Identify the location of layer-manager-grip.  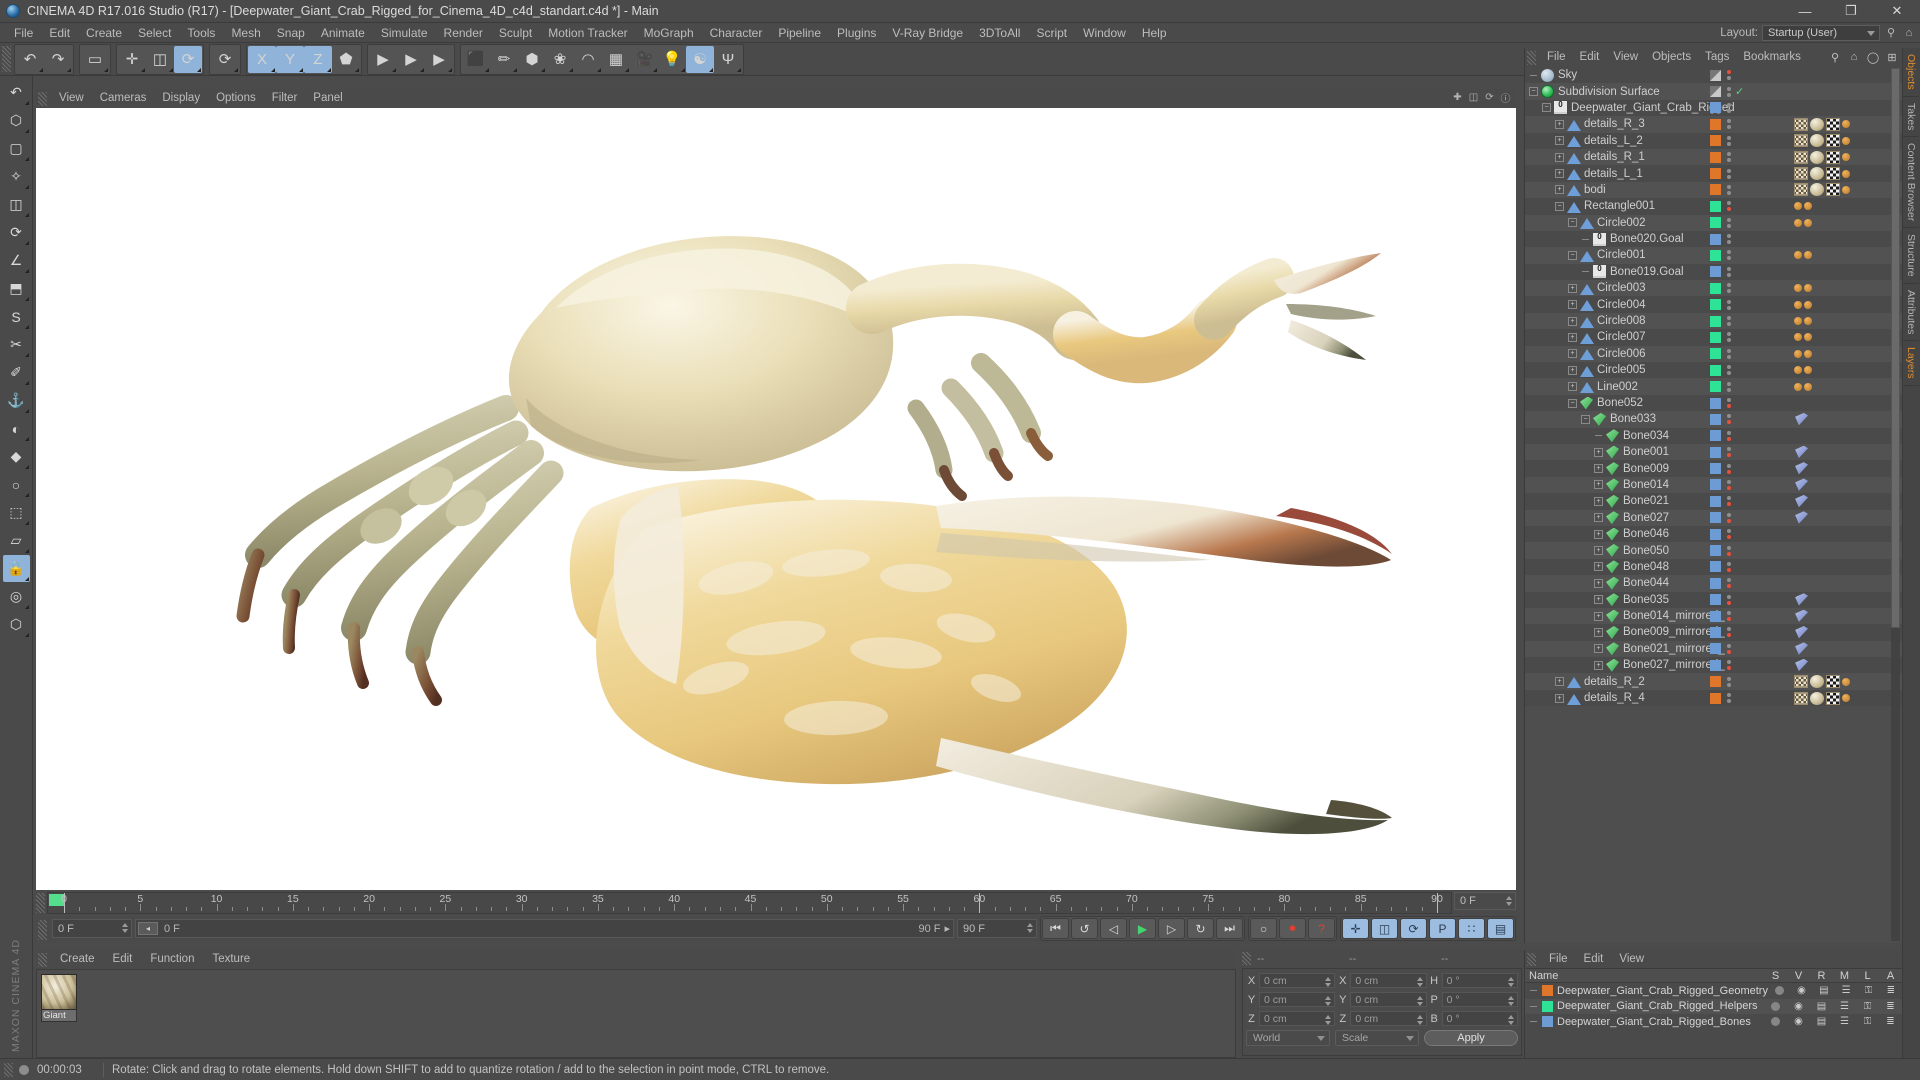
(1531, 959).